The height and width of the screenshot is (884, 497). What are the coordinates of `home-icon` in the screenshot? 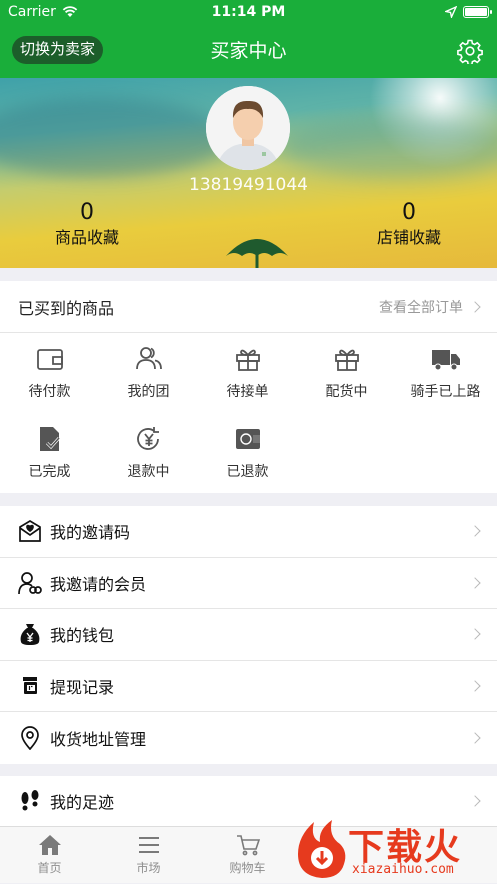 It's located at (49, 845).